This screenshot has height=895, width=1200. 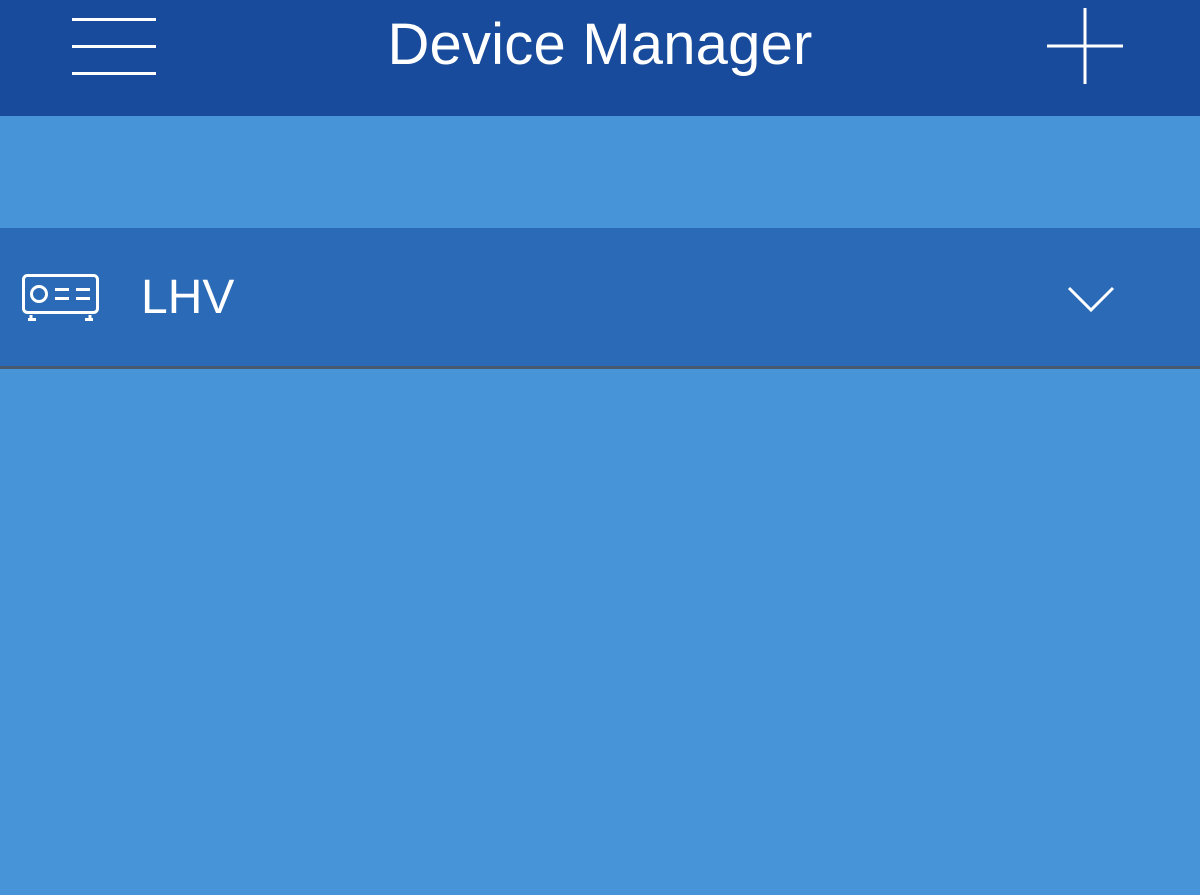 What do you see at coordinates (1091, 299) in the screenshot?
I see `chevron-down-icon` at bounding box center [1091, 299].